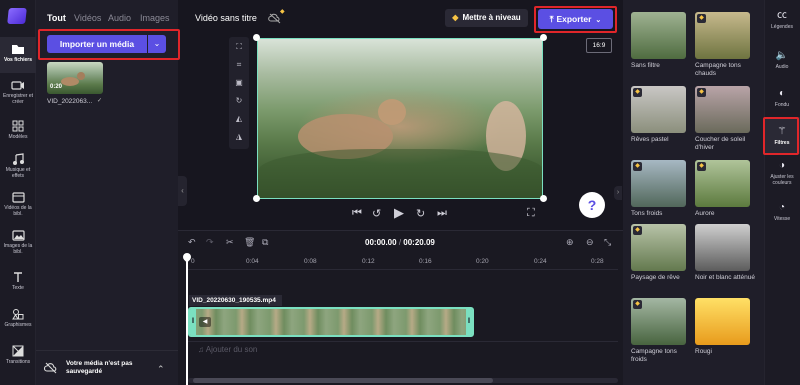 This screenshot has width=800, height=385. I want to click on filter-name: Aurore, so click(705, 213).